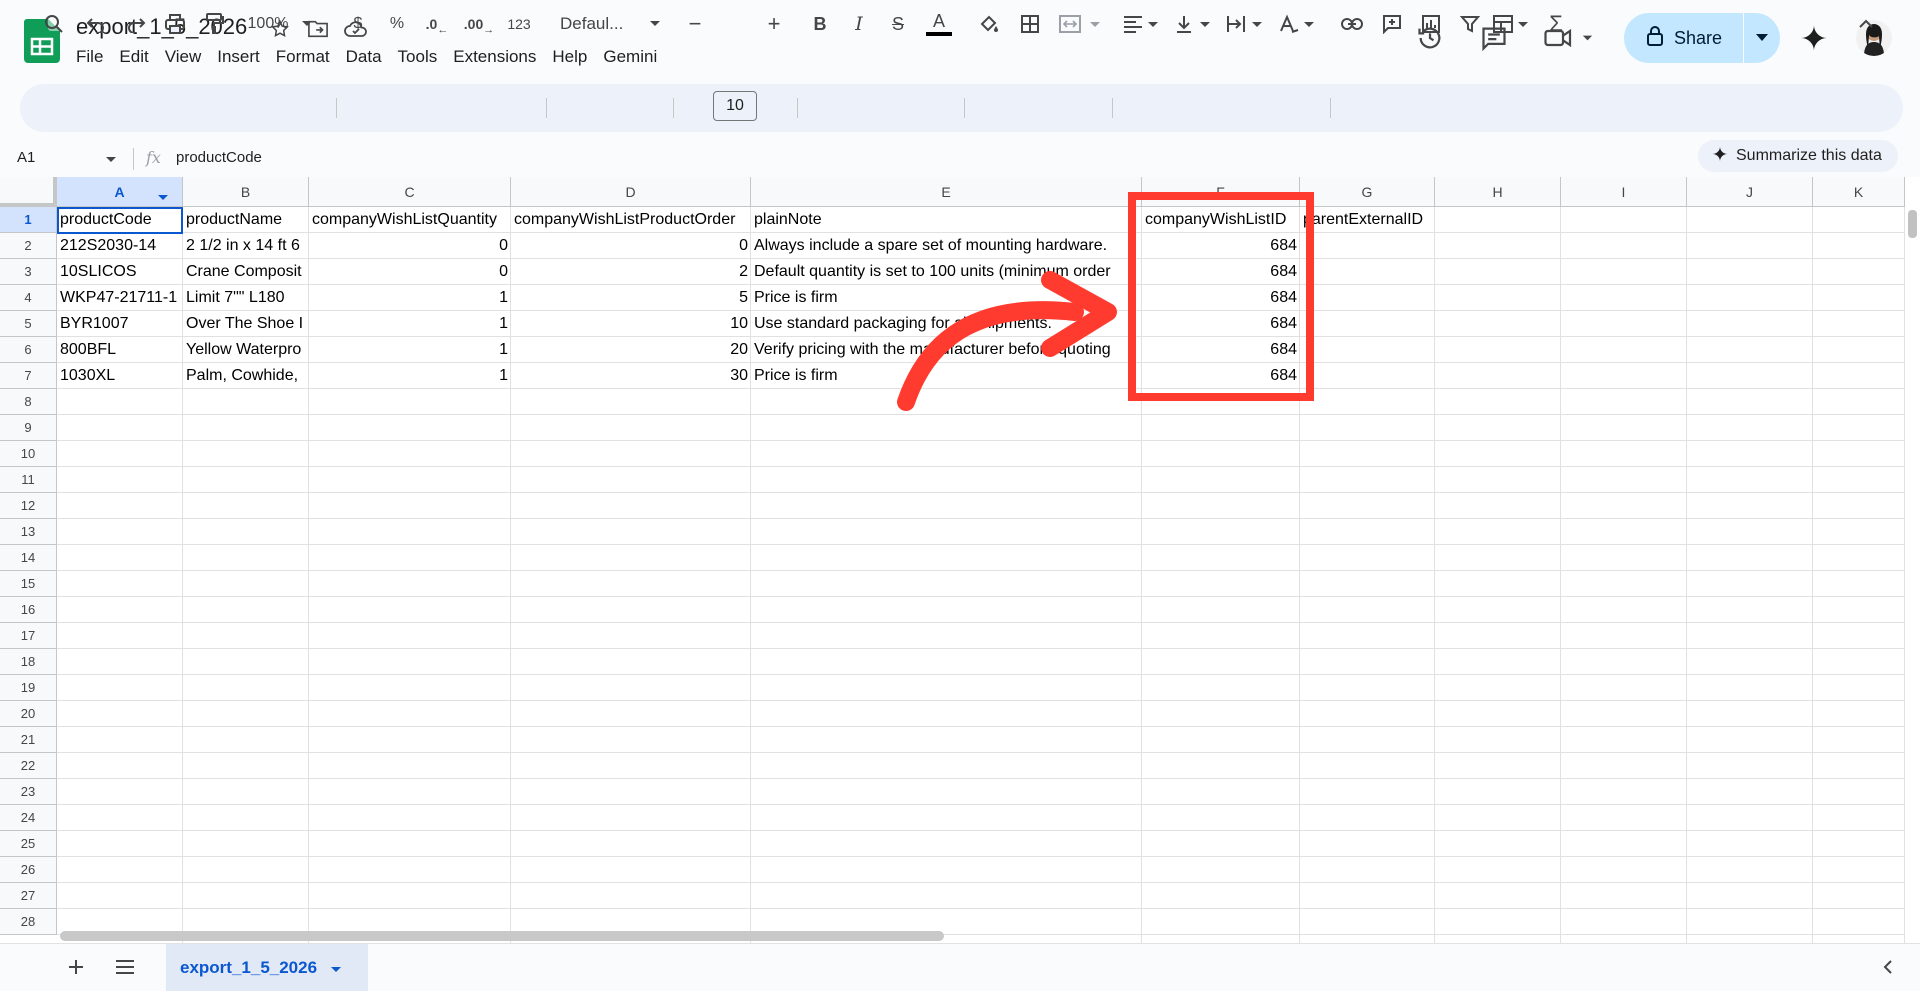 This screenshot has width=1920, height=991. What do you see at coordinates (1470, 24) in the screenshot?
I see `filter-icon` at bounding box center [1470, 24].